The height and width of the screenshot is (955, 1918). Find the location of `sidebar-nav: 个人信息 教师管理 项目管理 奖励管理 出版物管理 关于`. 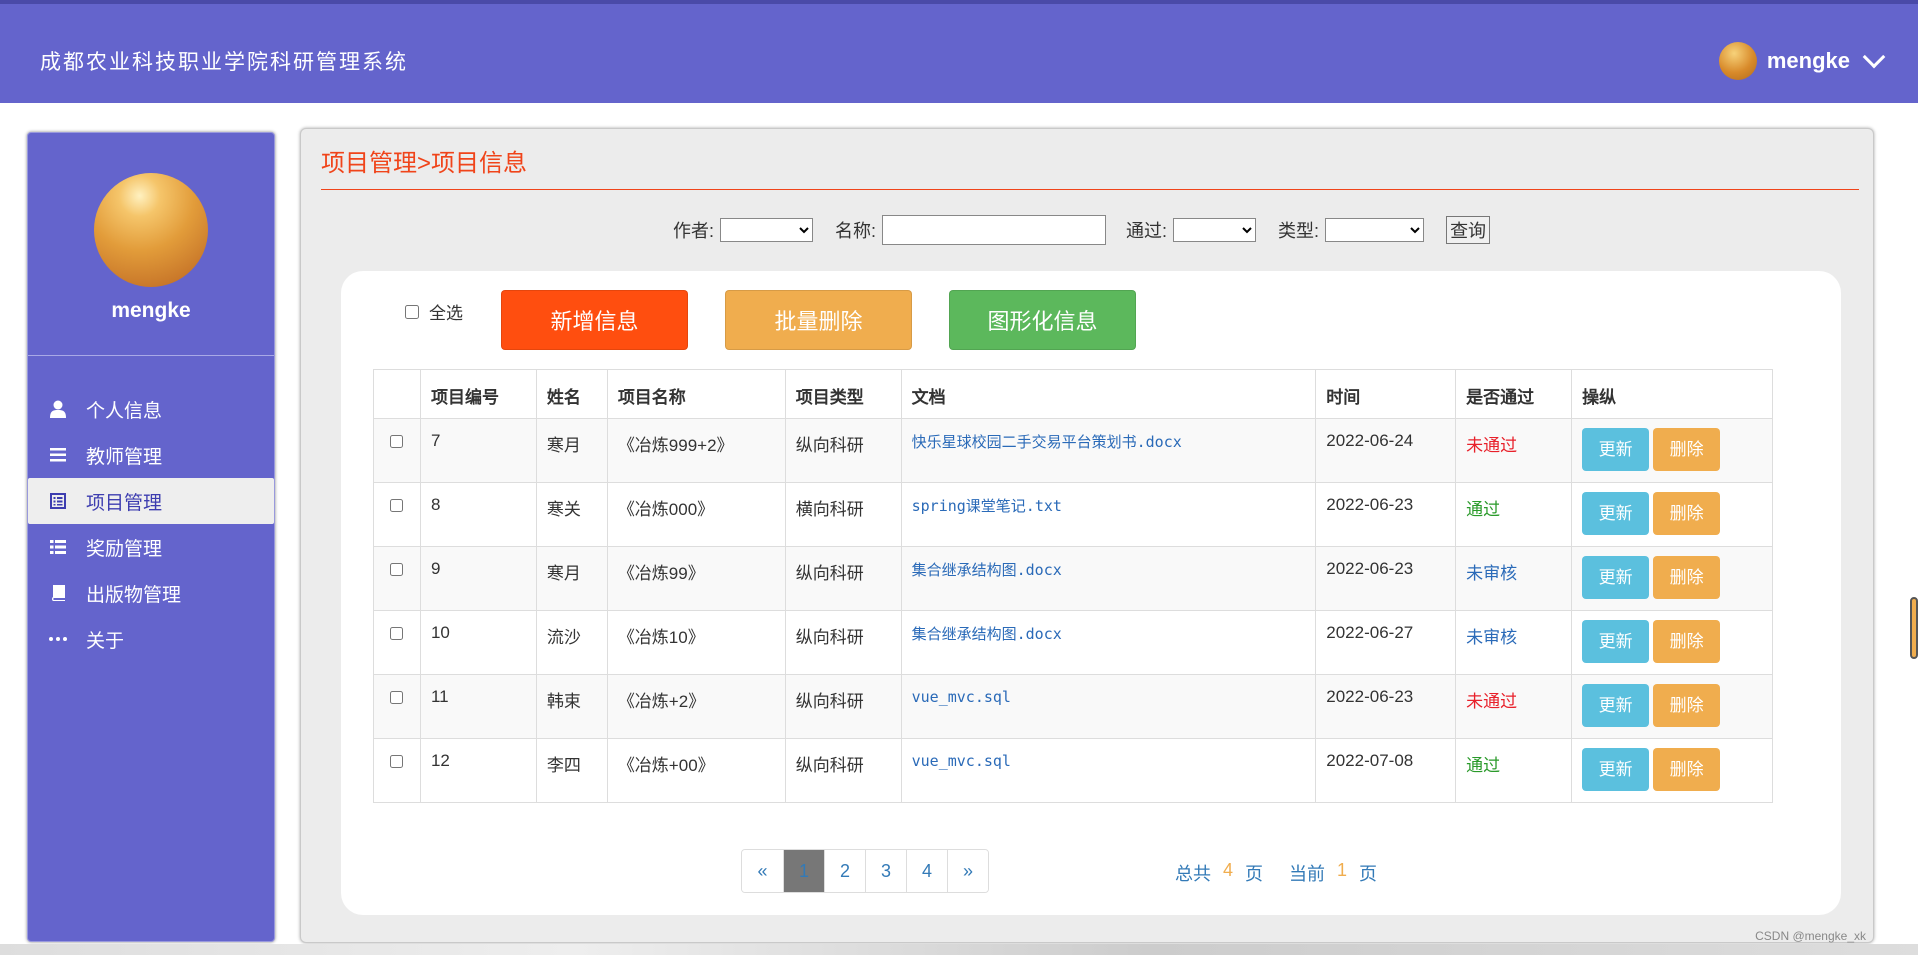

sidebar-nav: 个人信息 教师管理 项目管理 奖励管理 出版物管理 关于 is located at coordinates (151, 524).